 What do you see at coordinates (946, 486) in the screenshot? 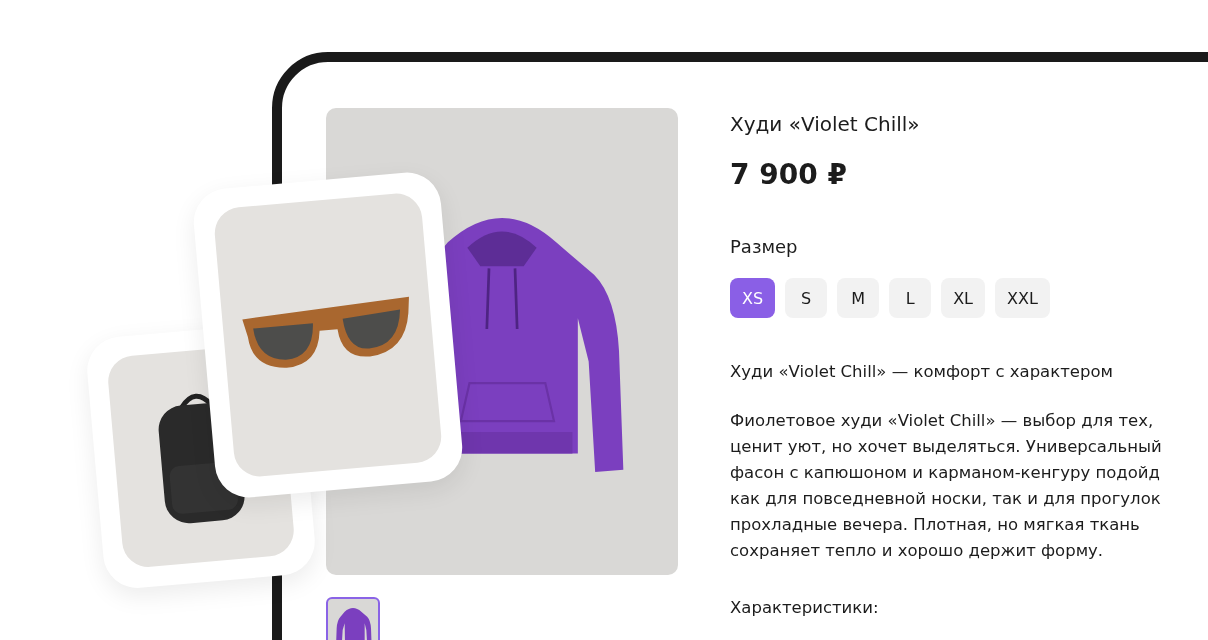
I see `description-text: Фиолетовое худи «Violet Chill» — выбор для тех, ценит уют, но хочет выделяться. Универсальный фасон с капюшоном и карманом-кенгуру подойд как для повседневной носки, так и для прогулок прохладные вечера. Плотная, но мягкая ткань сохраняет тепло и хорошо держит форму.` at bounding box center [946, 486].